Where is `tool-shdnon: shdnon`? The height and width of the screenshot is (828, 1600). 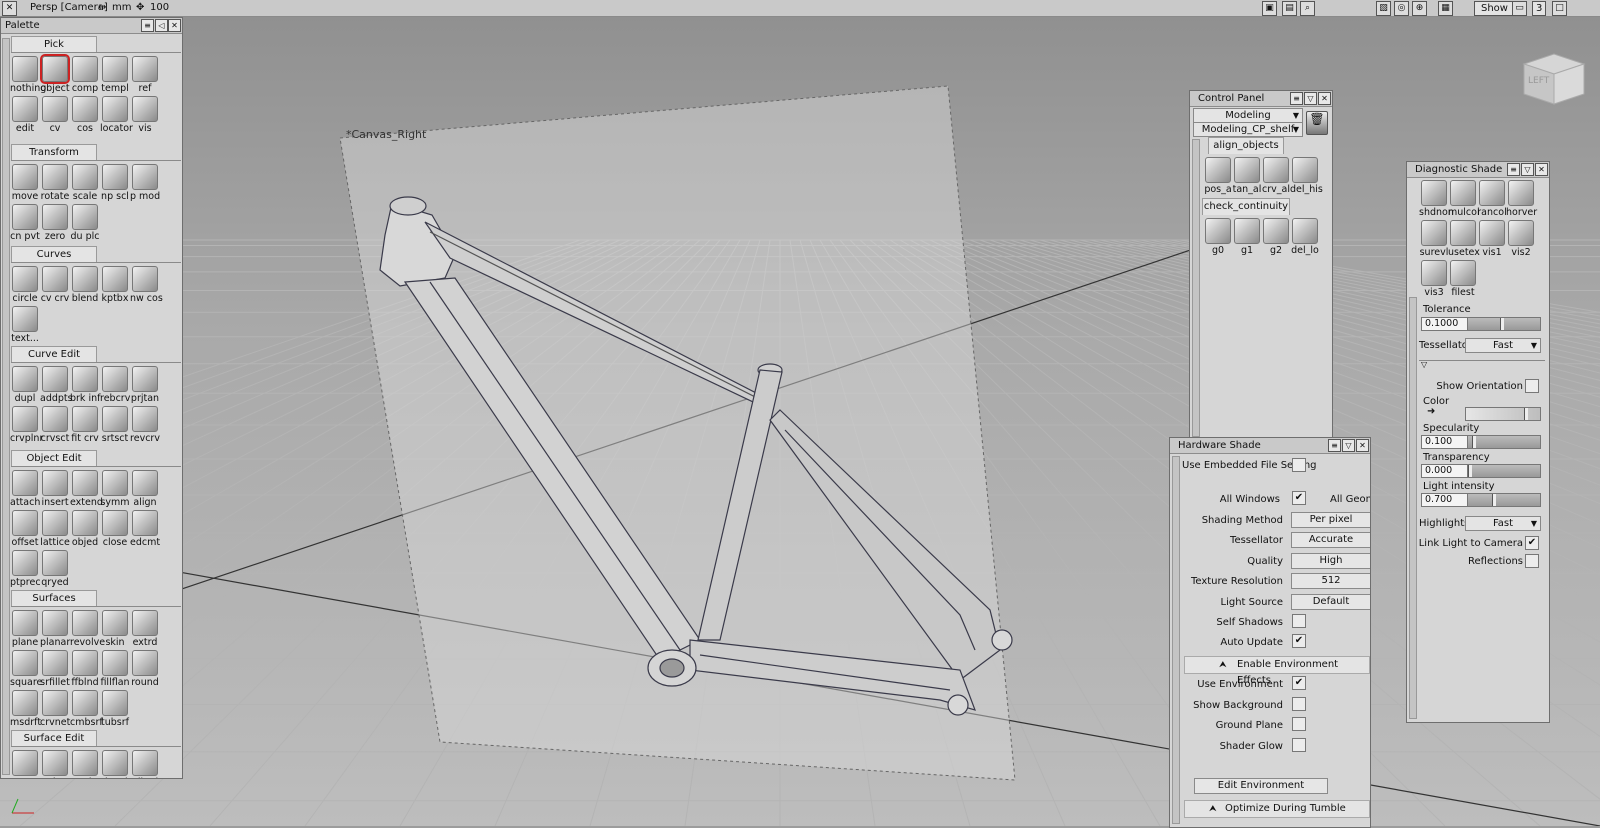
tool-shdnon: shdnon is located at coordinates (1436, 199).